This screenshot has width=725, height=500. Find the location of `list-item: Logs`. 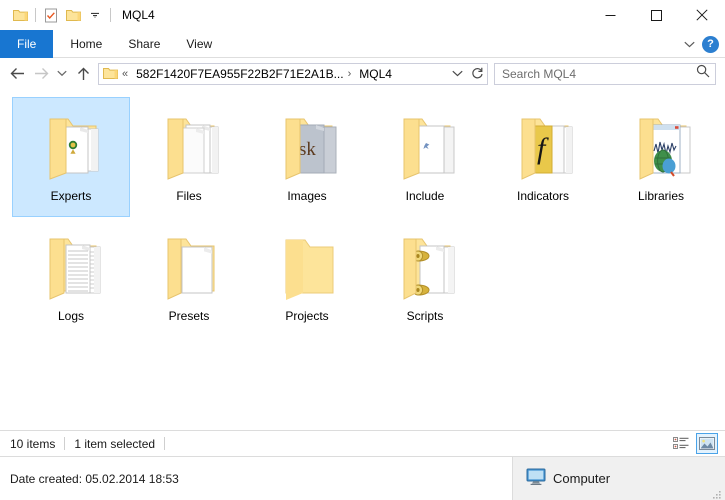

list-item: Logs is located at coordinates (71, 277).